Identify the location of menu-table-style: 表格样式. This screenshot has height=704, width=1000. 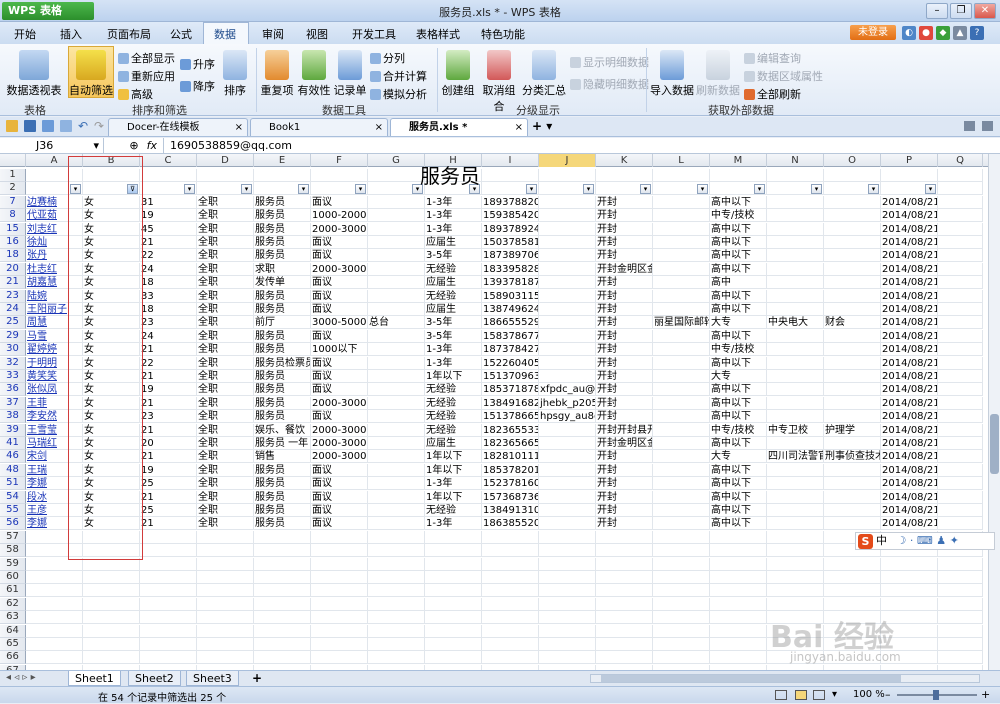
(438, 34).